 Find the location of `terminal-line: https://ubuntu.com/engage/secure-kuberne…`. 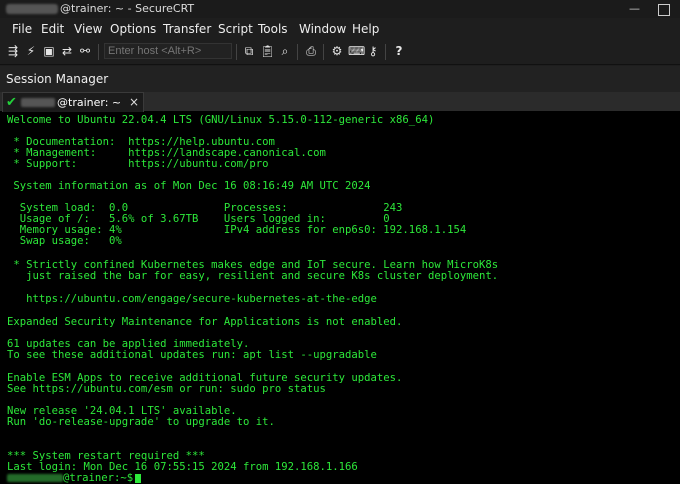

terminal-line: https://ubuntu.com/engage/secure-kuberne… is located at coordinates (192, 299).